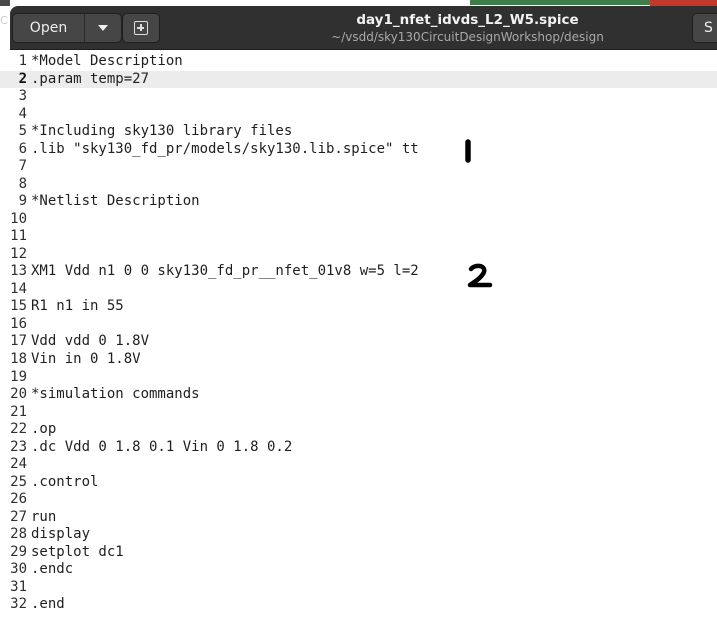  I want to click on code-text: *Including sky130 library files, so click(161, 132).